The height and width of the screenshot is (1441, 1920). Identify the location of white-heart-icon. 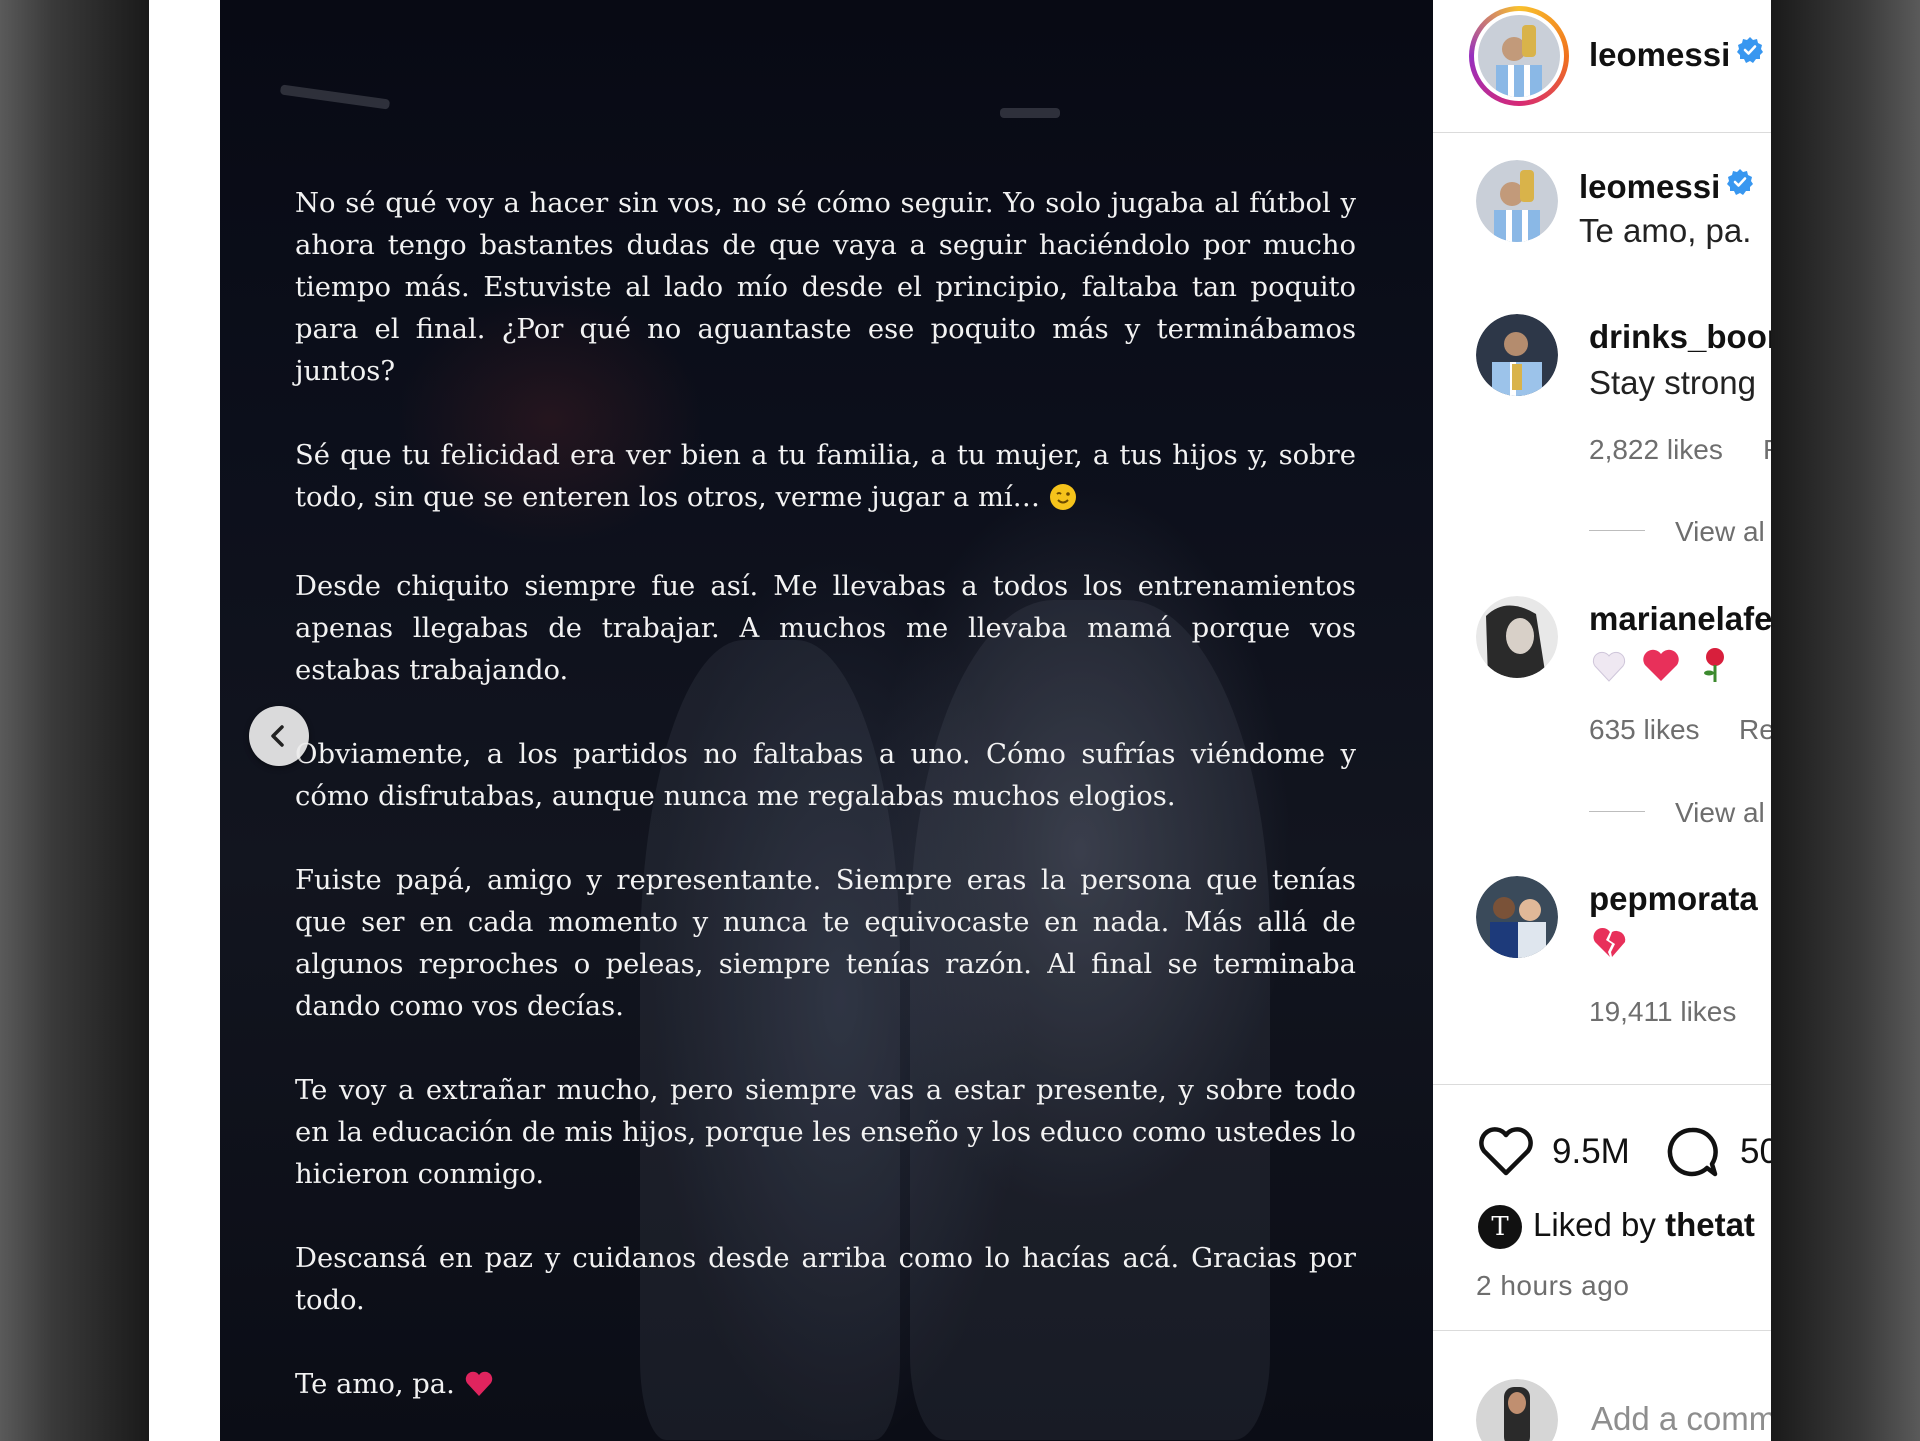
(1609, 666).